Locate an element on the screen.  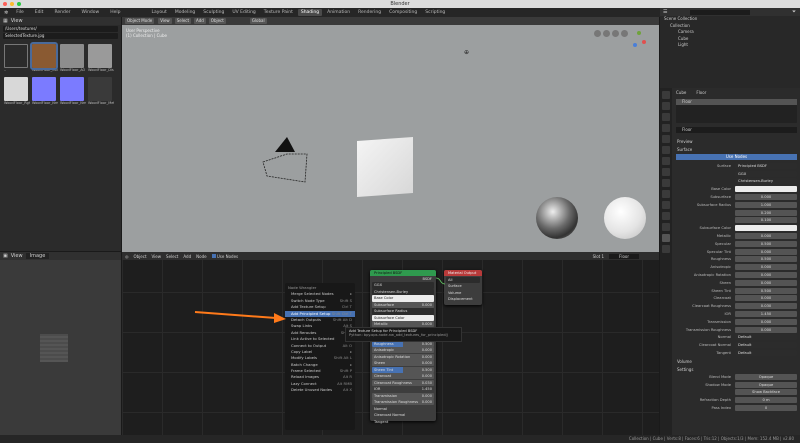
file-thumbnail: WoodFloor_Col is located at coordinates (44, 57).